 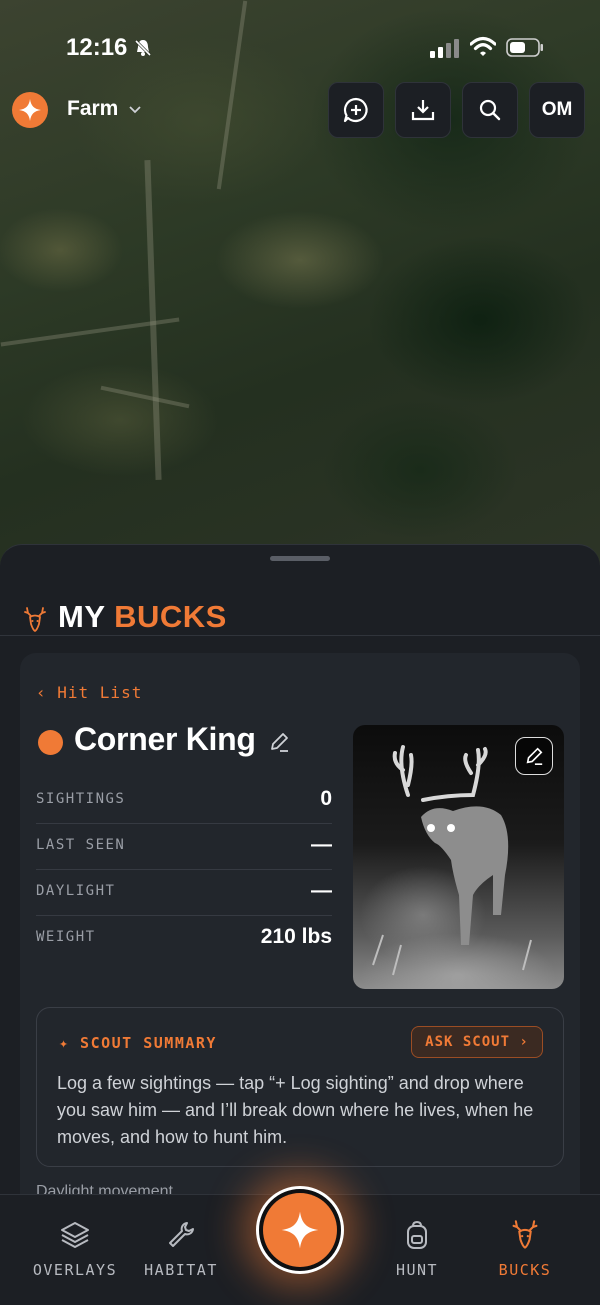 What do you see at coordinates (181, 1249) in the screenshot?
I see `nav-habitat: HABITAT` at bounding box center [181, 1249].